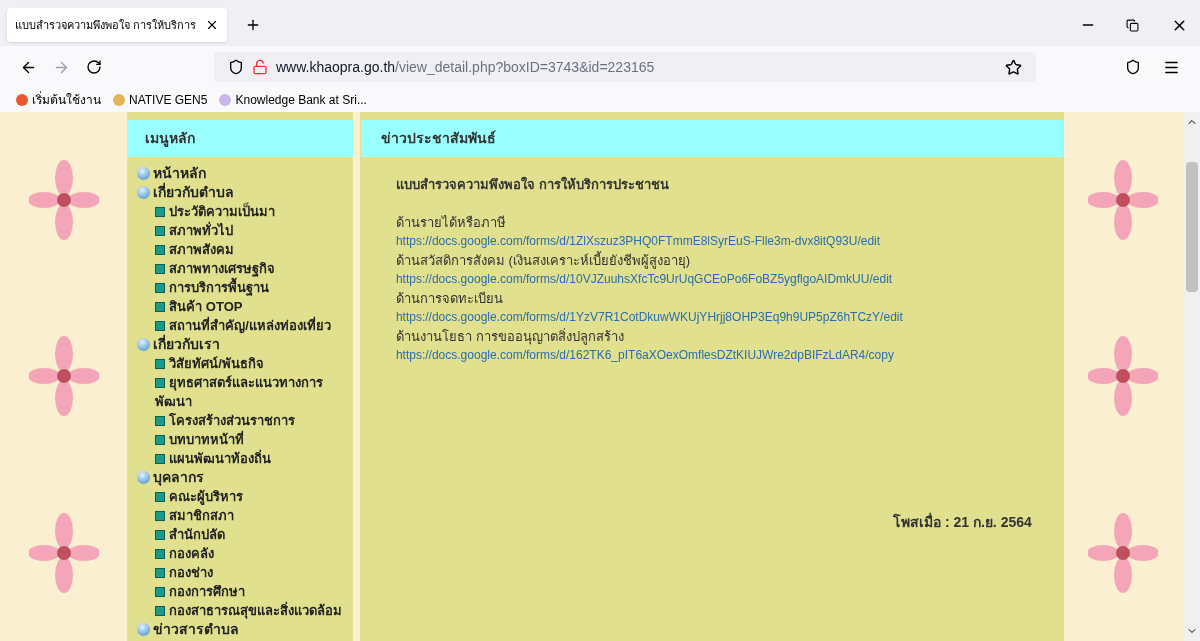 Image resolution: width=1200 pixels, height=641 pixels. Describe the element at coordinates (243, 439) in the screenshot. I see `submenu-item: บทบาทหน้าที่` at that location.